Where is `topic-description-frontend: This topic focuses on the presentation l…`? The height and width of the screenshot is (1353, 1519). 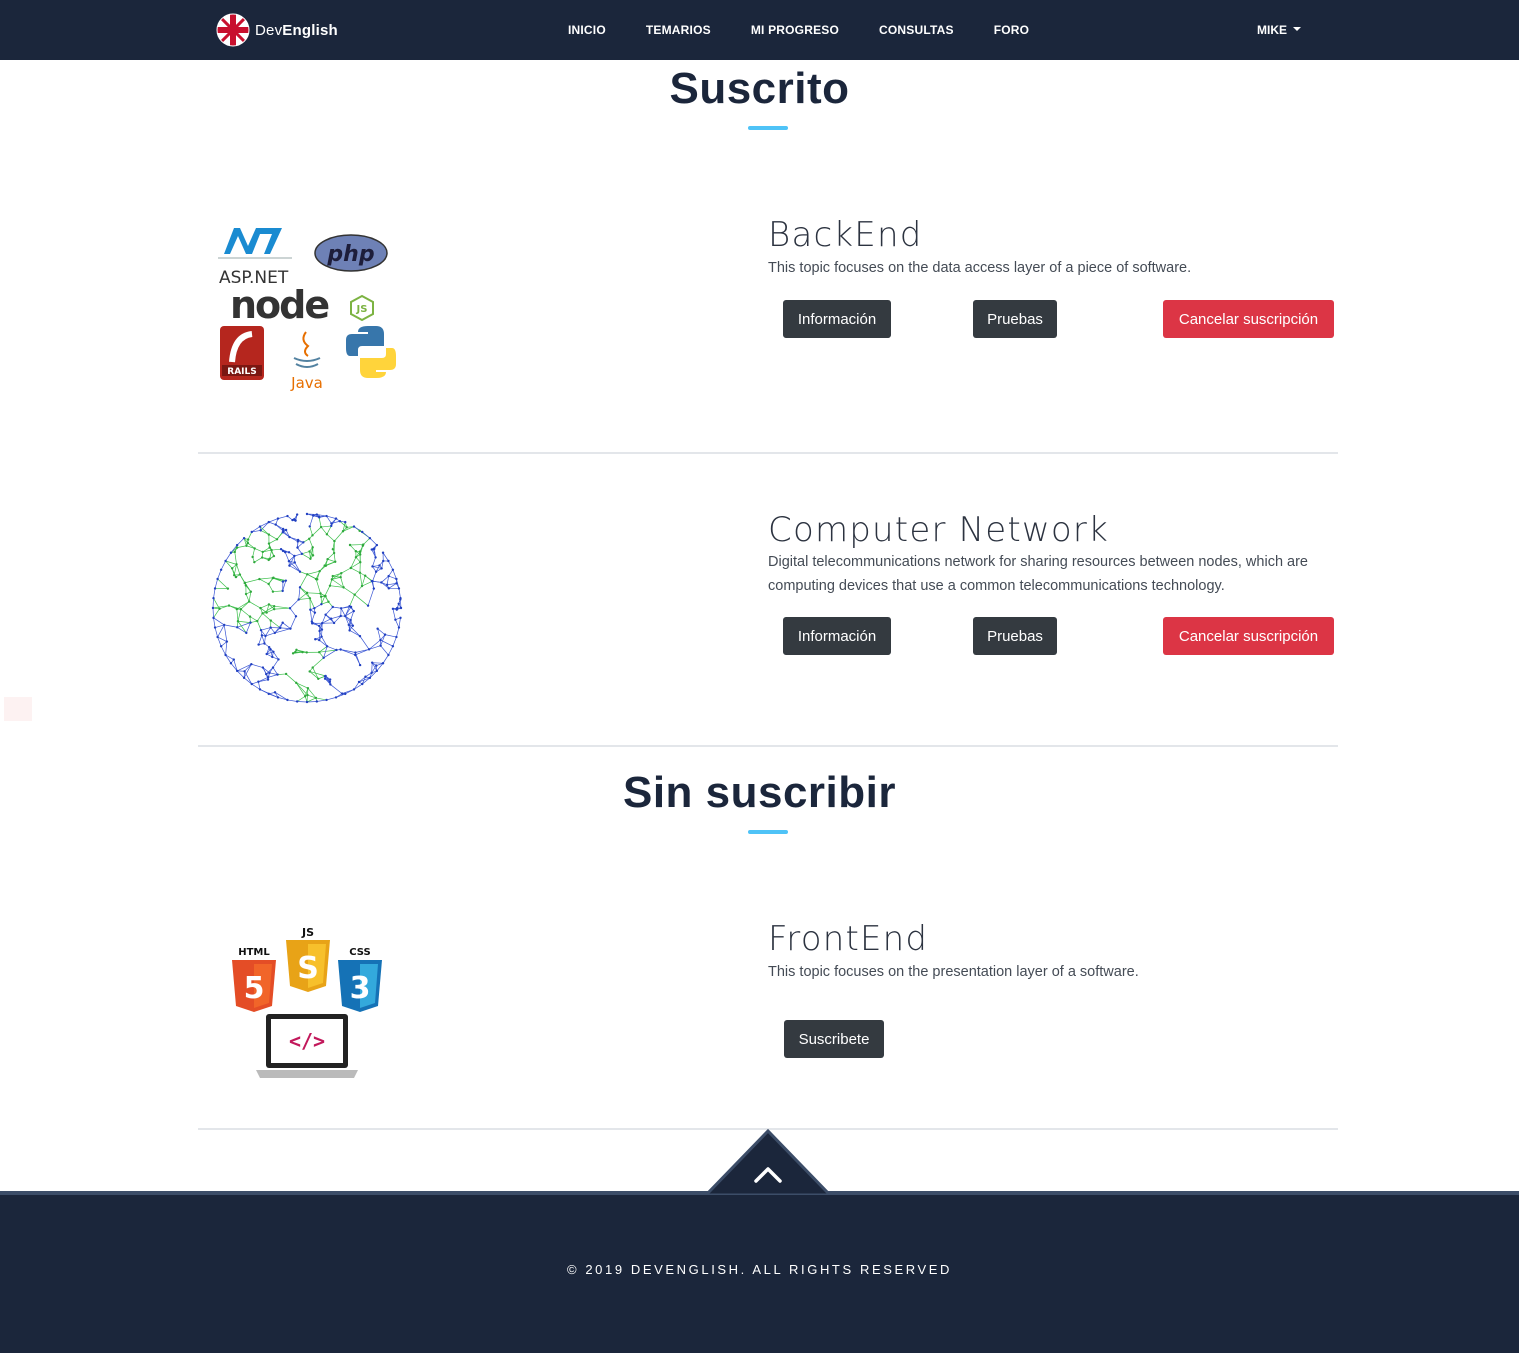
topic-description-frontend: This topic focuses on the presentation l… is located at coordinates (953, 972).